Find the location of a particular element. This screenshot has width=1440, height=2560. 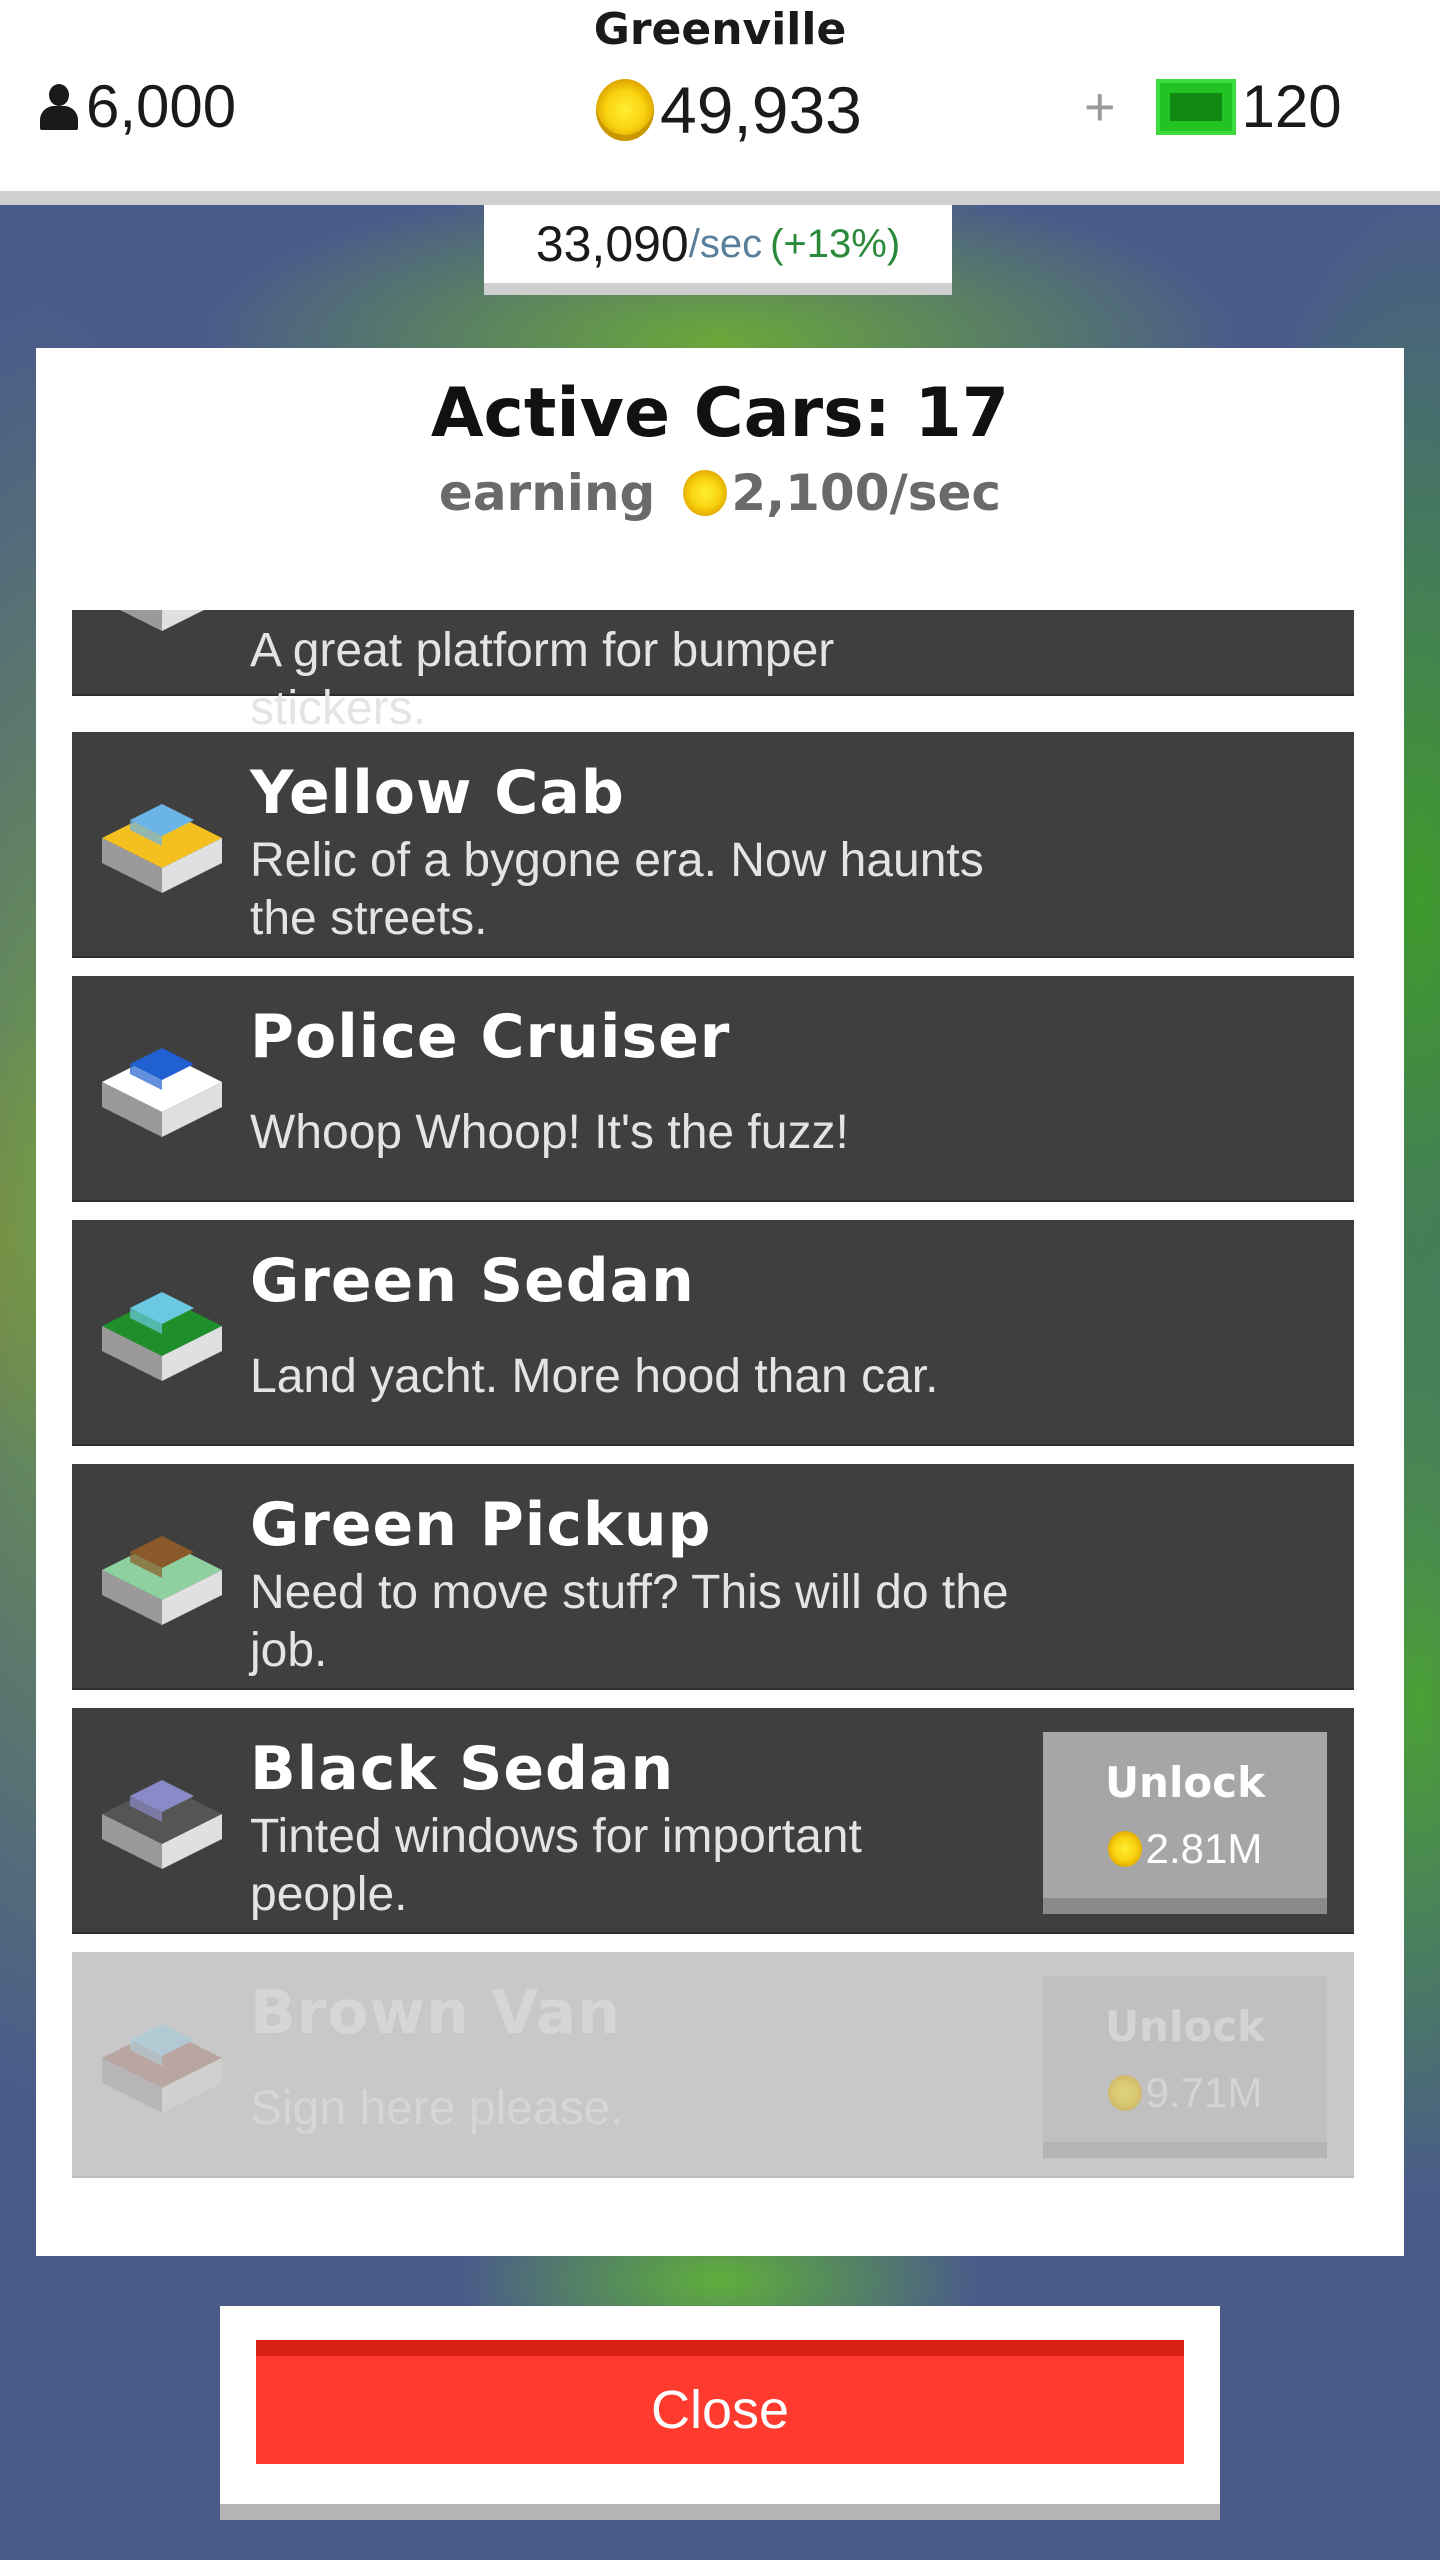

population-value: 6,000 is located at coordinates (161, 106).